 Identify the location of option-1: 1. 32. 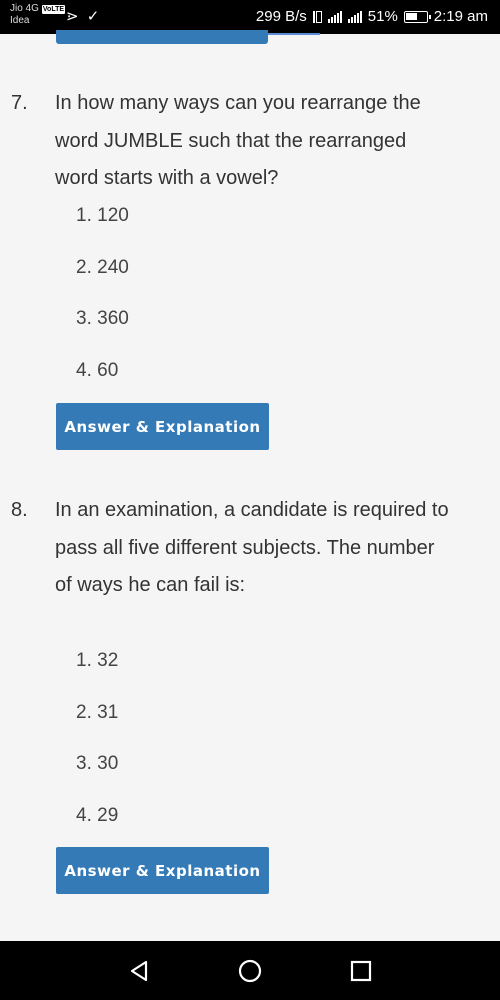
(97, 677).